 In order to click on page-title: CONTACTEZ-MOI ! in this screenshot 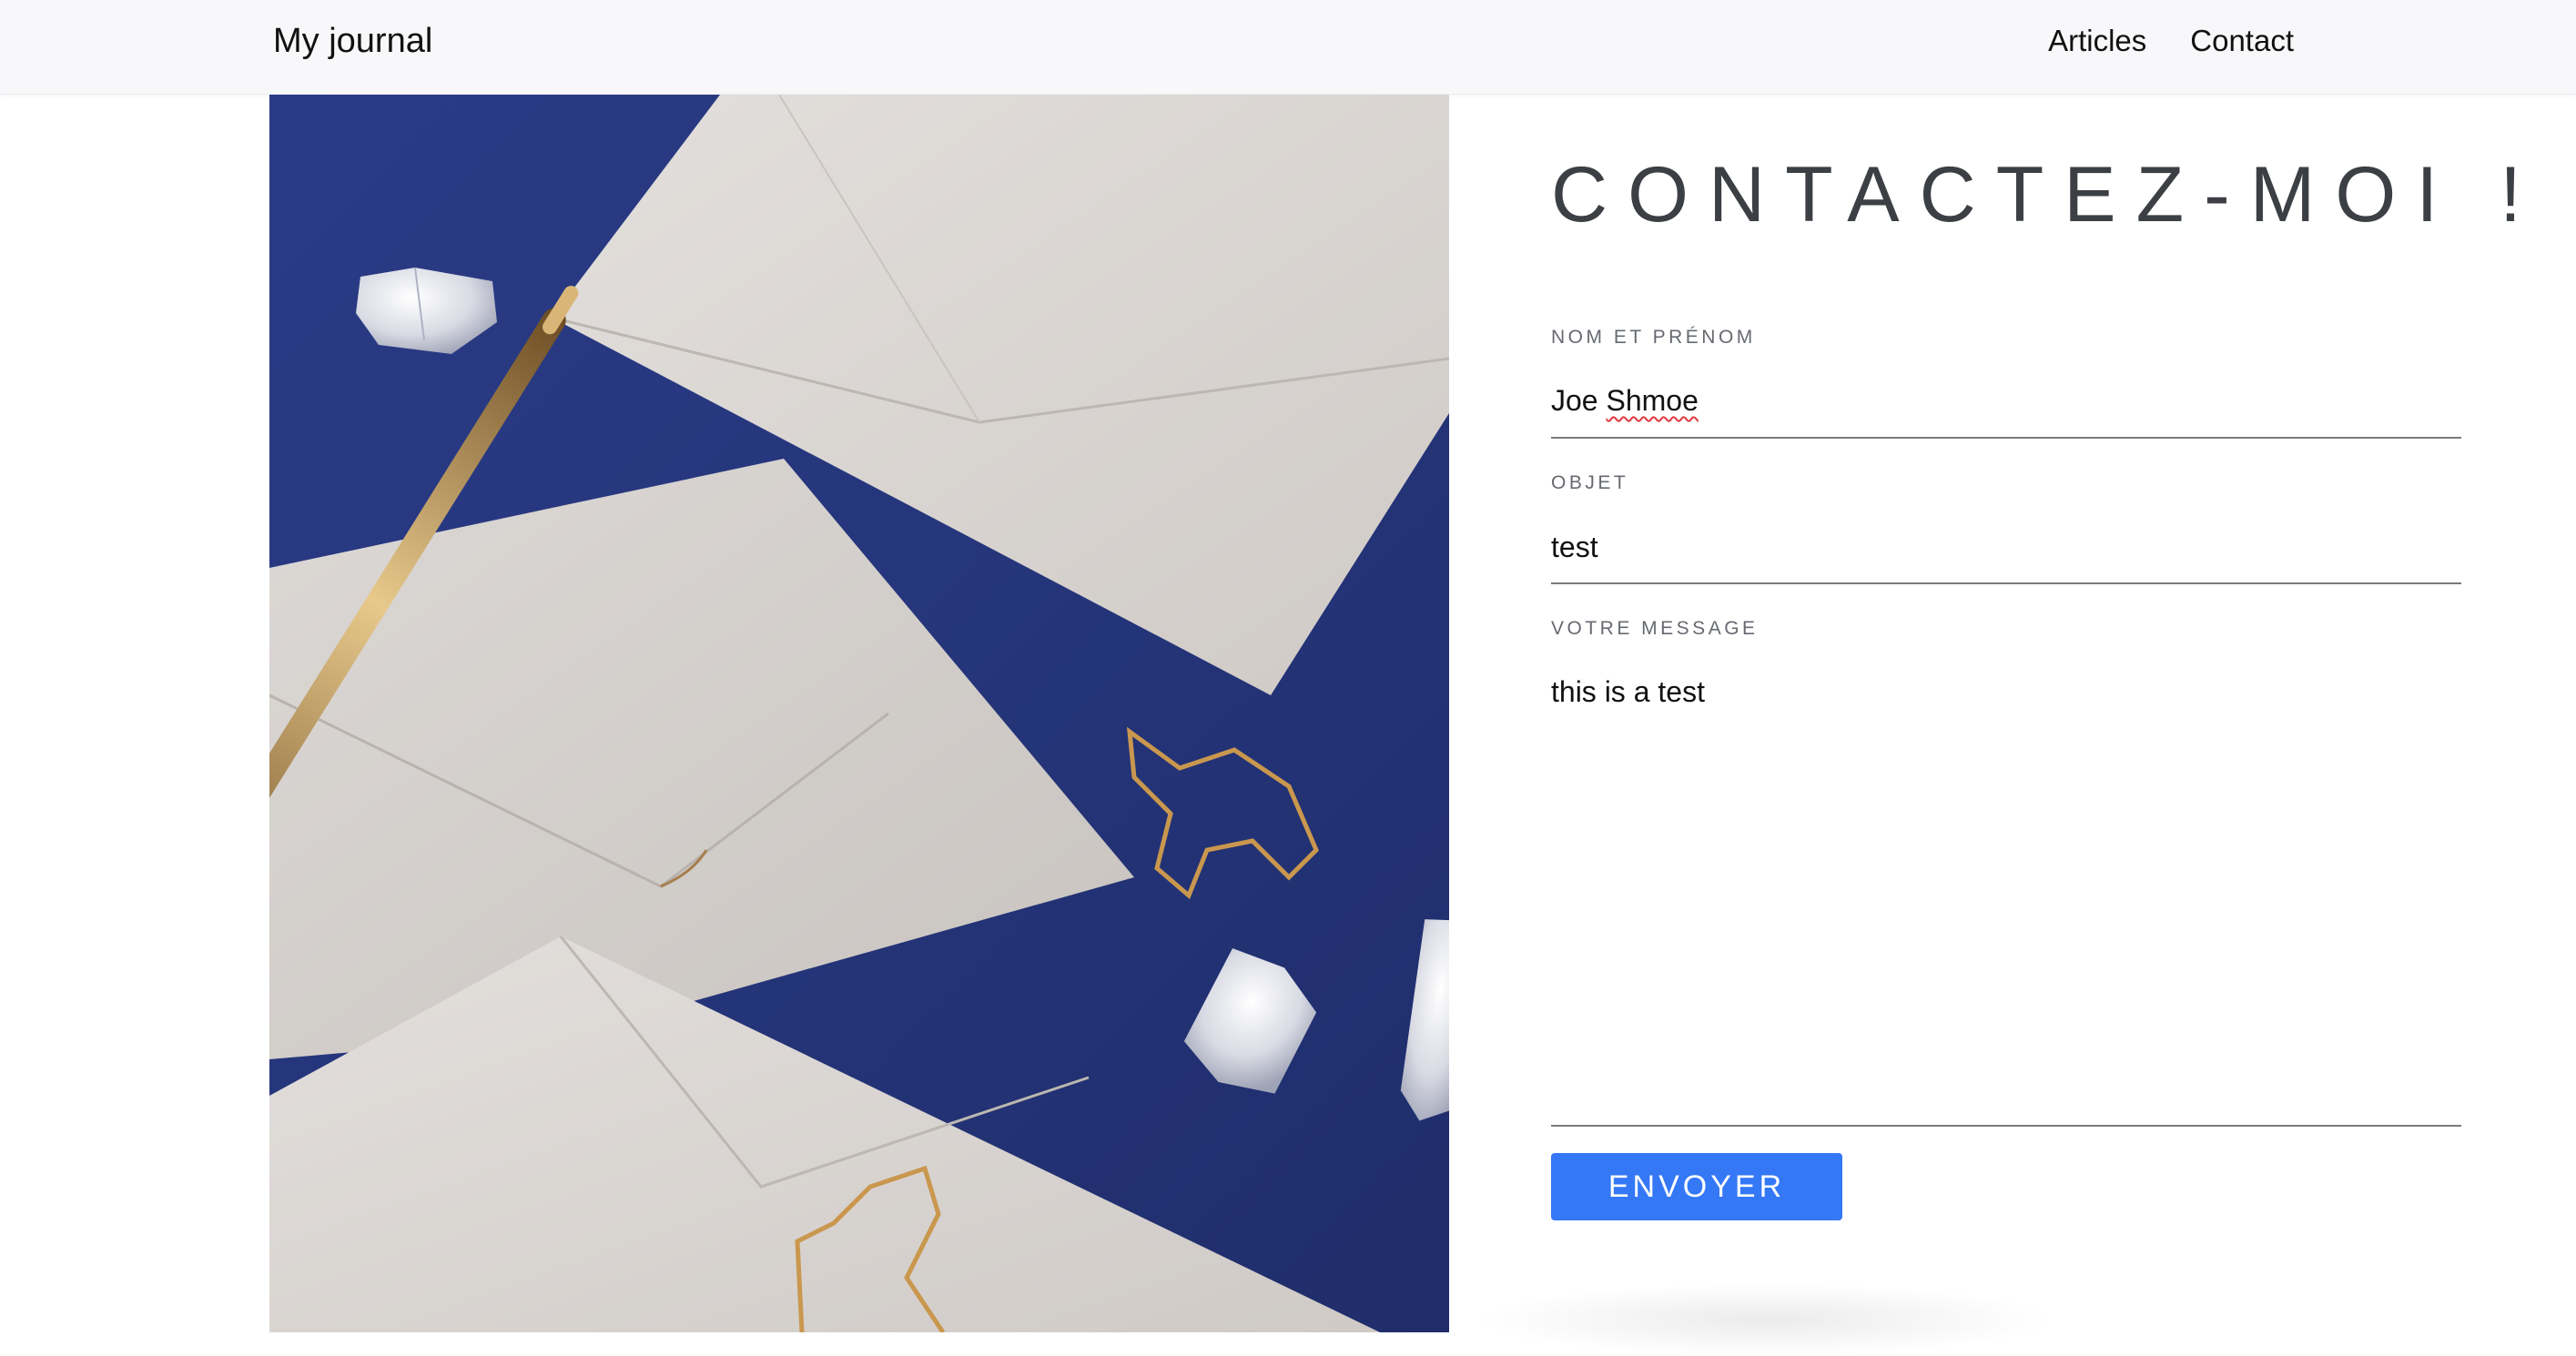, I will do `click(2046, 194)`.